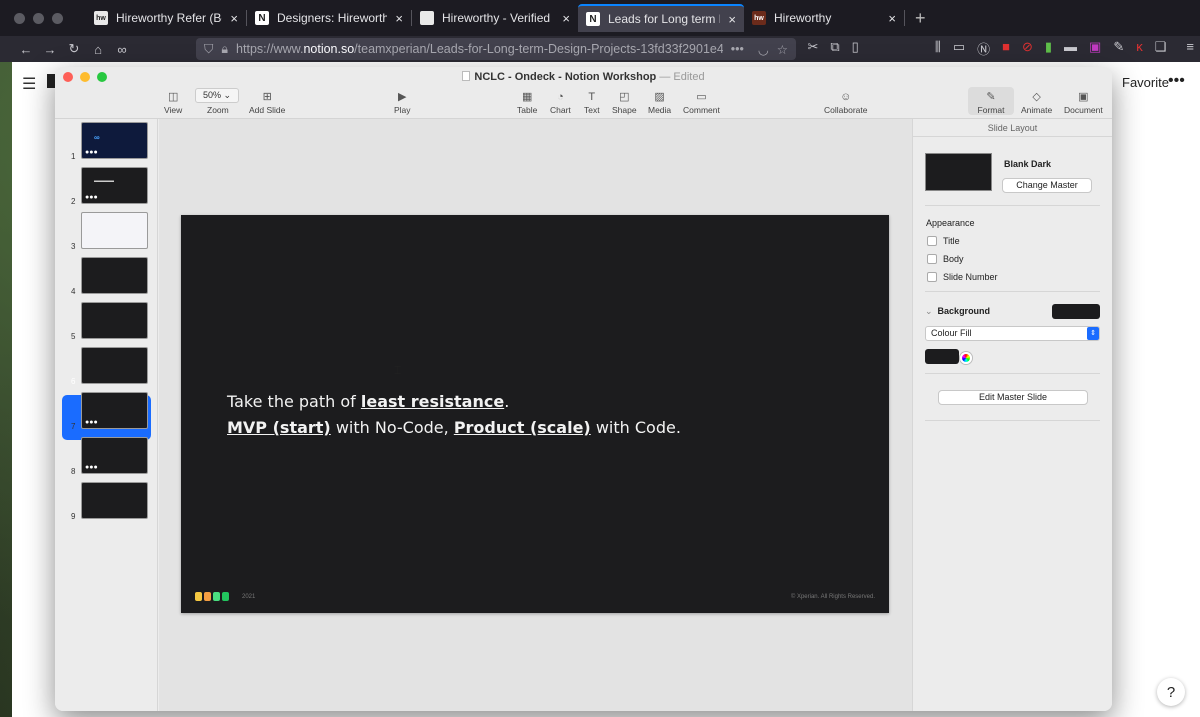 Image resolution: width=1200 pixels, height=717 pixels. Describe the element at coordinates (624, 102) in the screenshot. I see `shape-button: ◰ Shape` at that location.